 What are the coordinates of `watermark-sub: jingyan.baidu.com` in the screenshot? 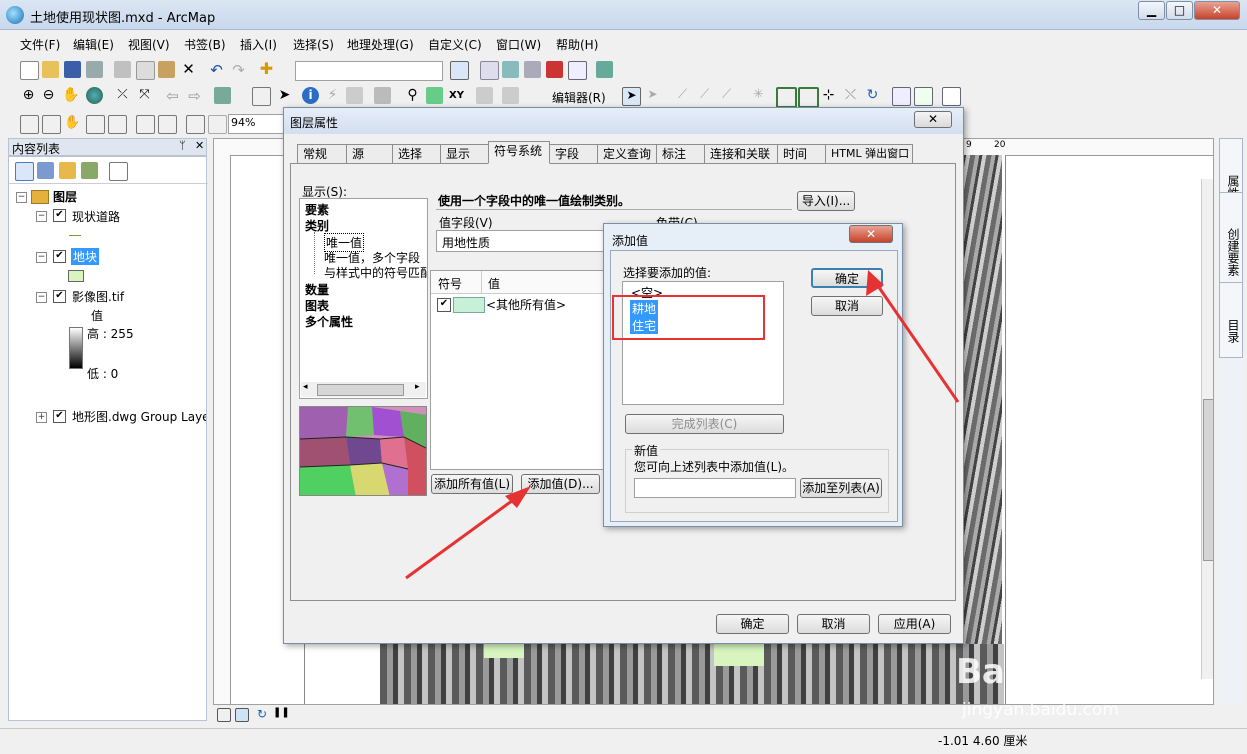 It's located at (1040, 710).